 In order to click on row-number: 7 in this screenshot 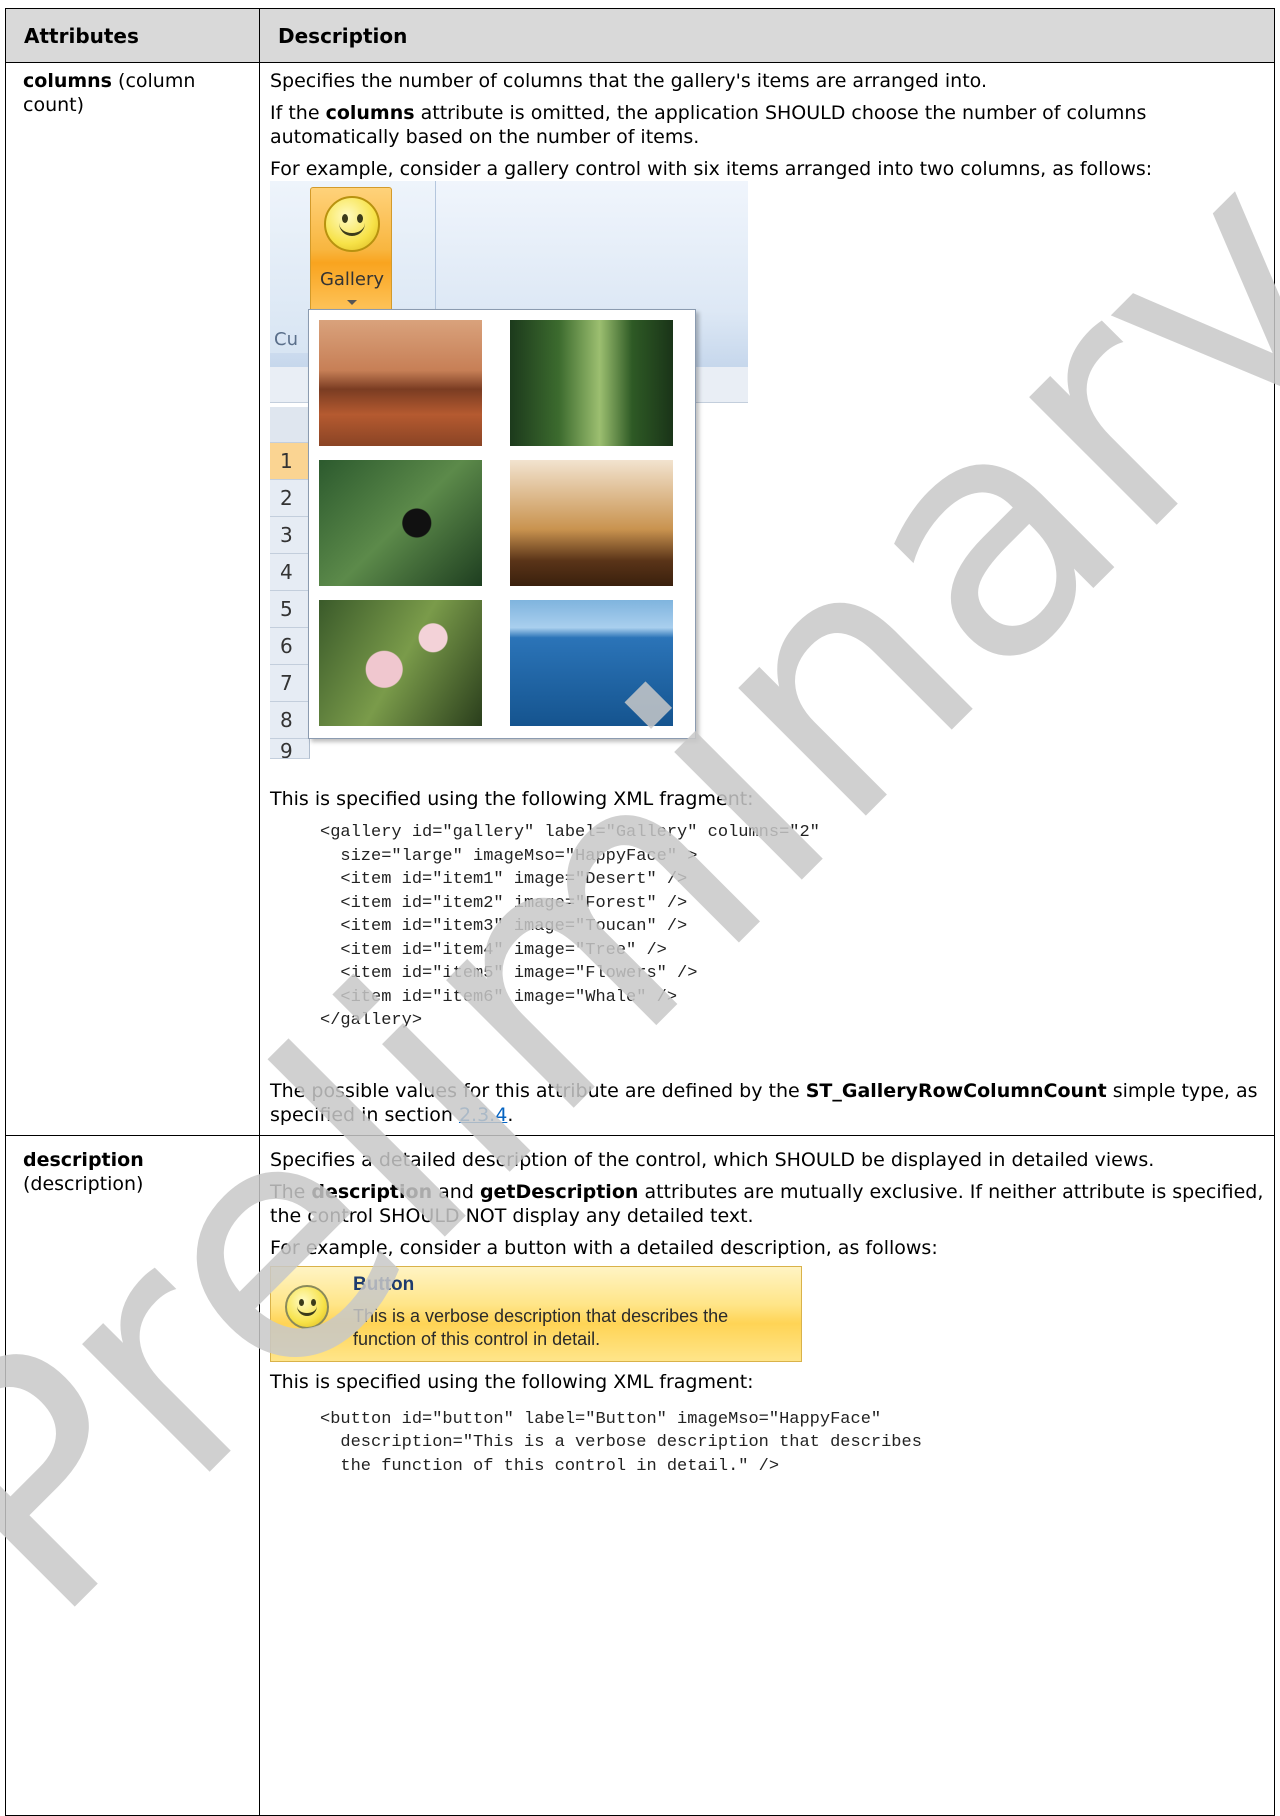, I will do `click(290, 683)`.